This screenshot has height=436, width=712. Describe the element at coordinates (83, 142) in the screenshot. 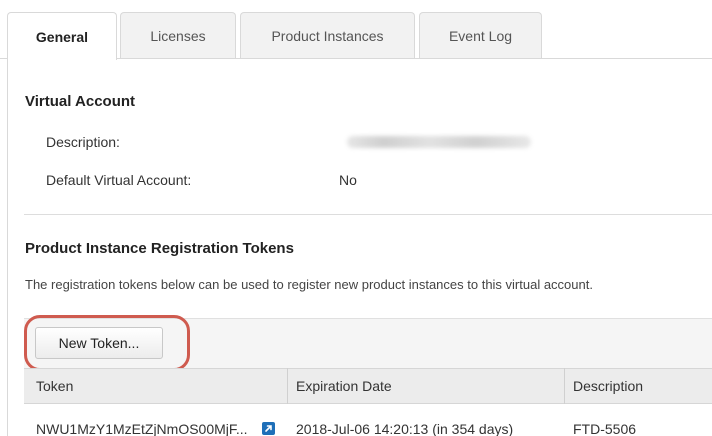

I see `description-label: Description:` at that location.